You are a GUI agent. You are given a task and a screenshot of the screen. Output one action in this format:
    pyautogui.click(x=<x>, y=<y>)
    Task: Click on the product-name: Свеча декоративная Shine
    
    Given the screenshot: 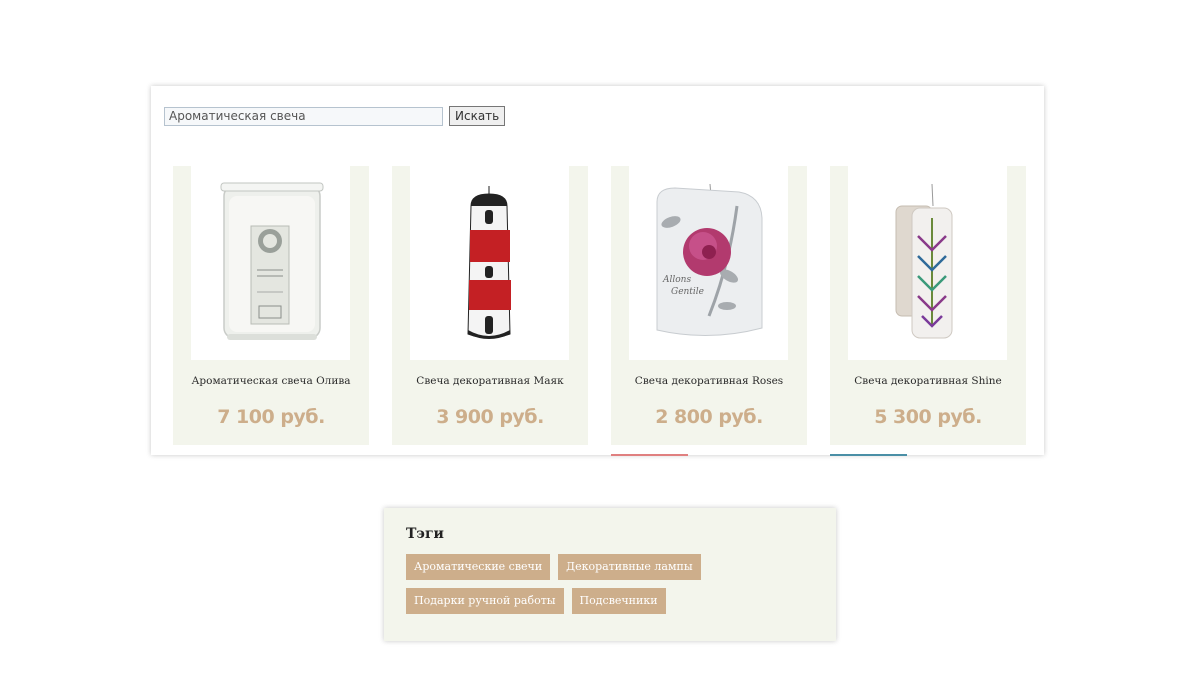 What is the action you would take?
    pyautogui.click(x=928, y=381)
    